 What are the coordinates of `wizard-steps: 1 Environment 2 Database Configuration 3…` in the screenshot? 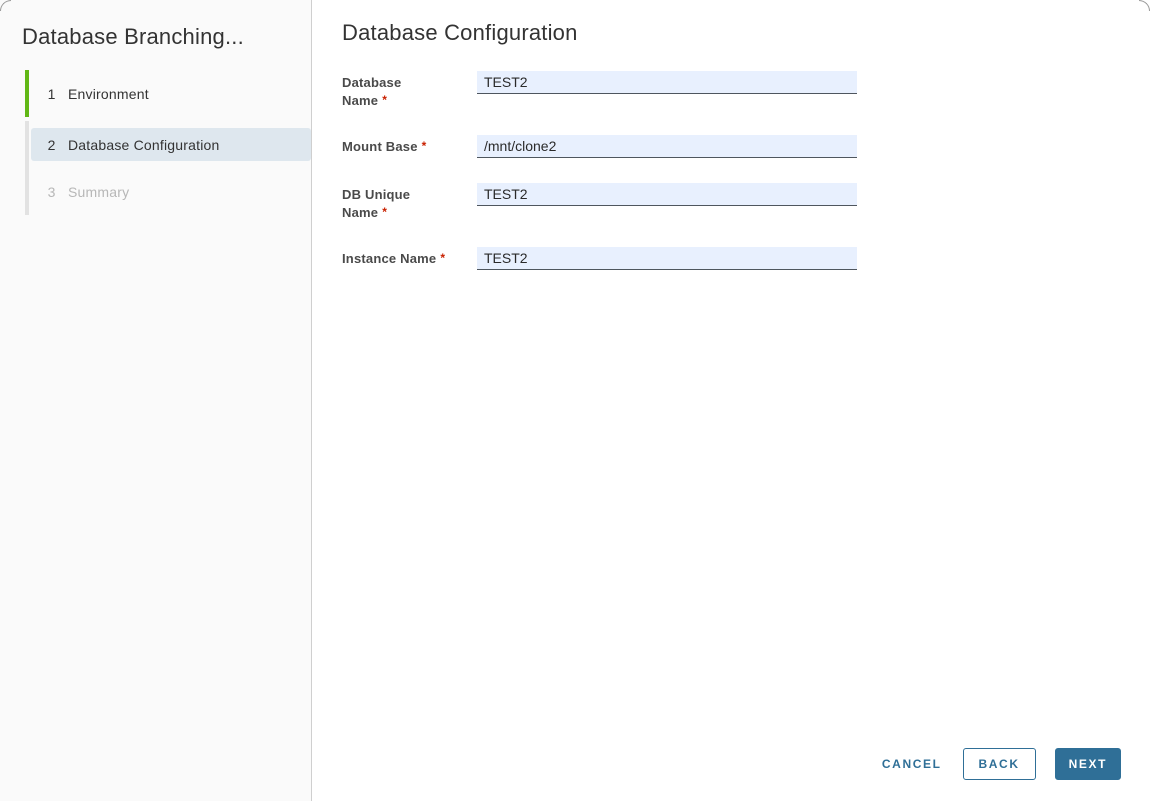 It's located at (168, 142).